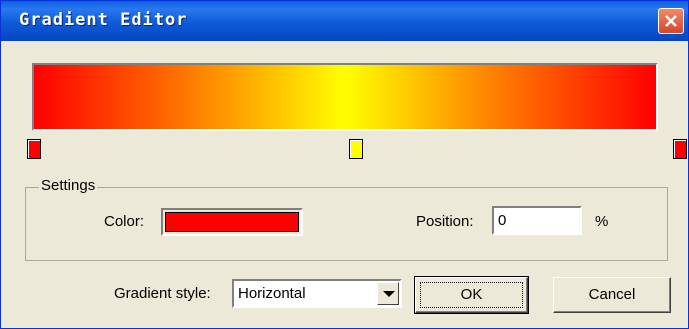 This screenshot has width=689, height=329. Describe the element at coordinates (124, 221) in the screenshot. I see `color-label: Color:` at that location.